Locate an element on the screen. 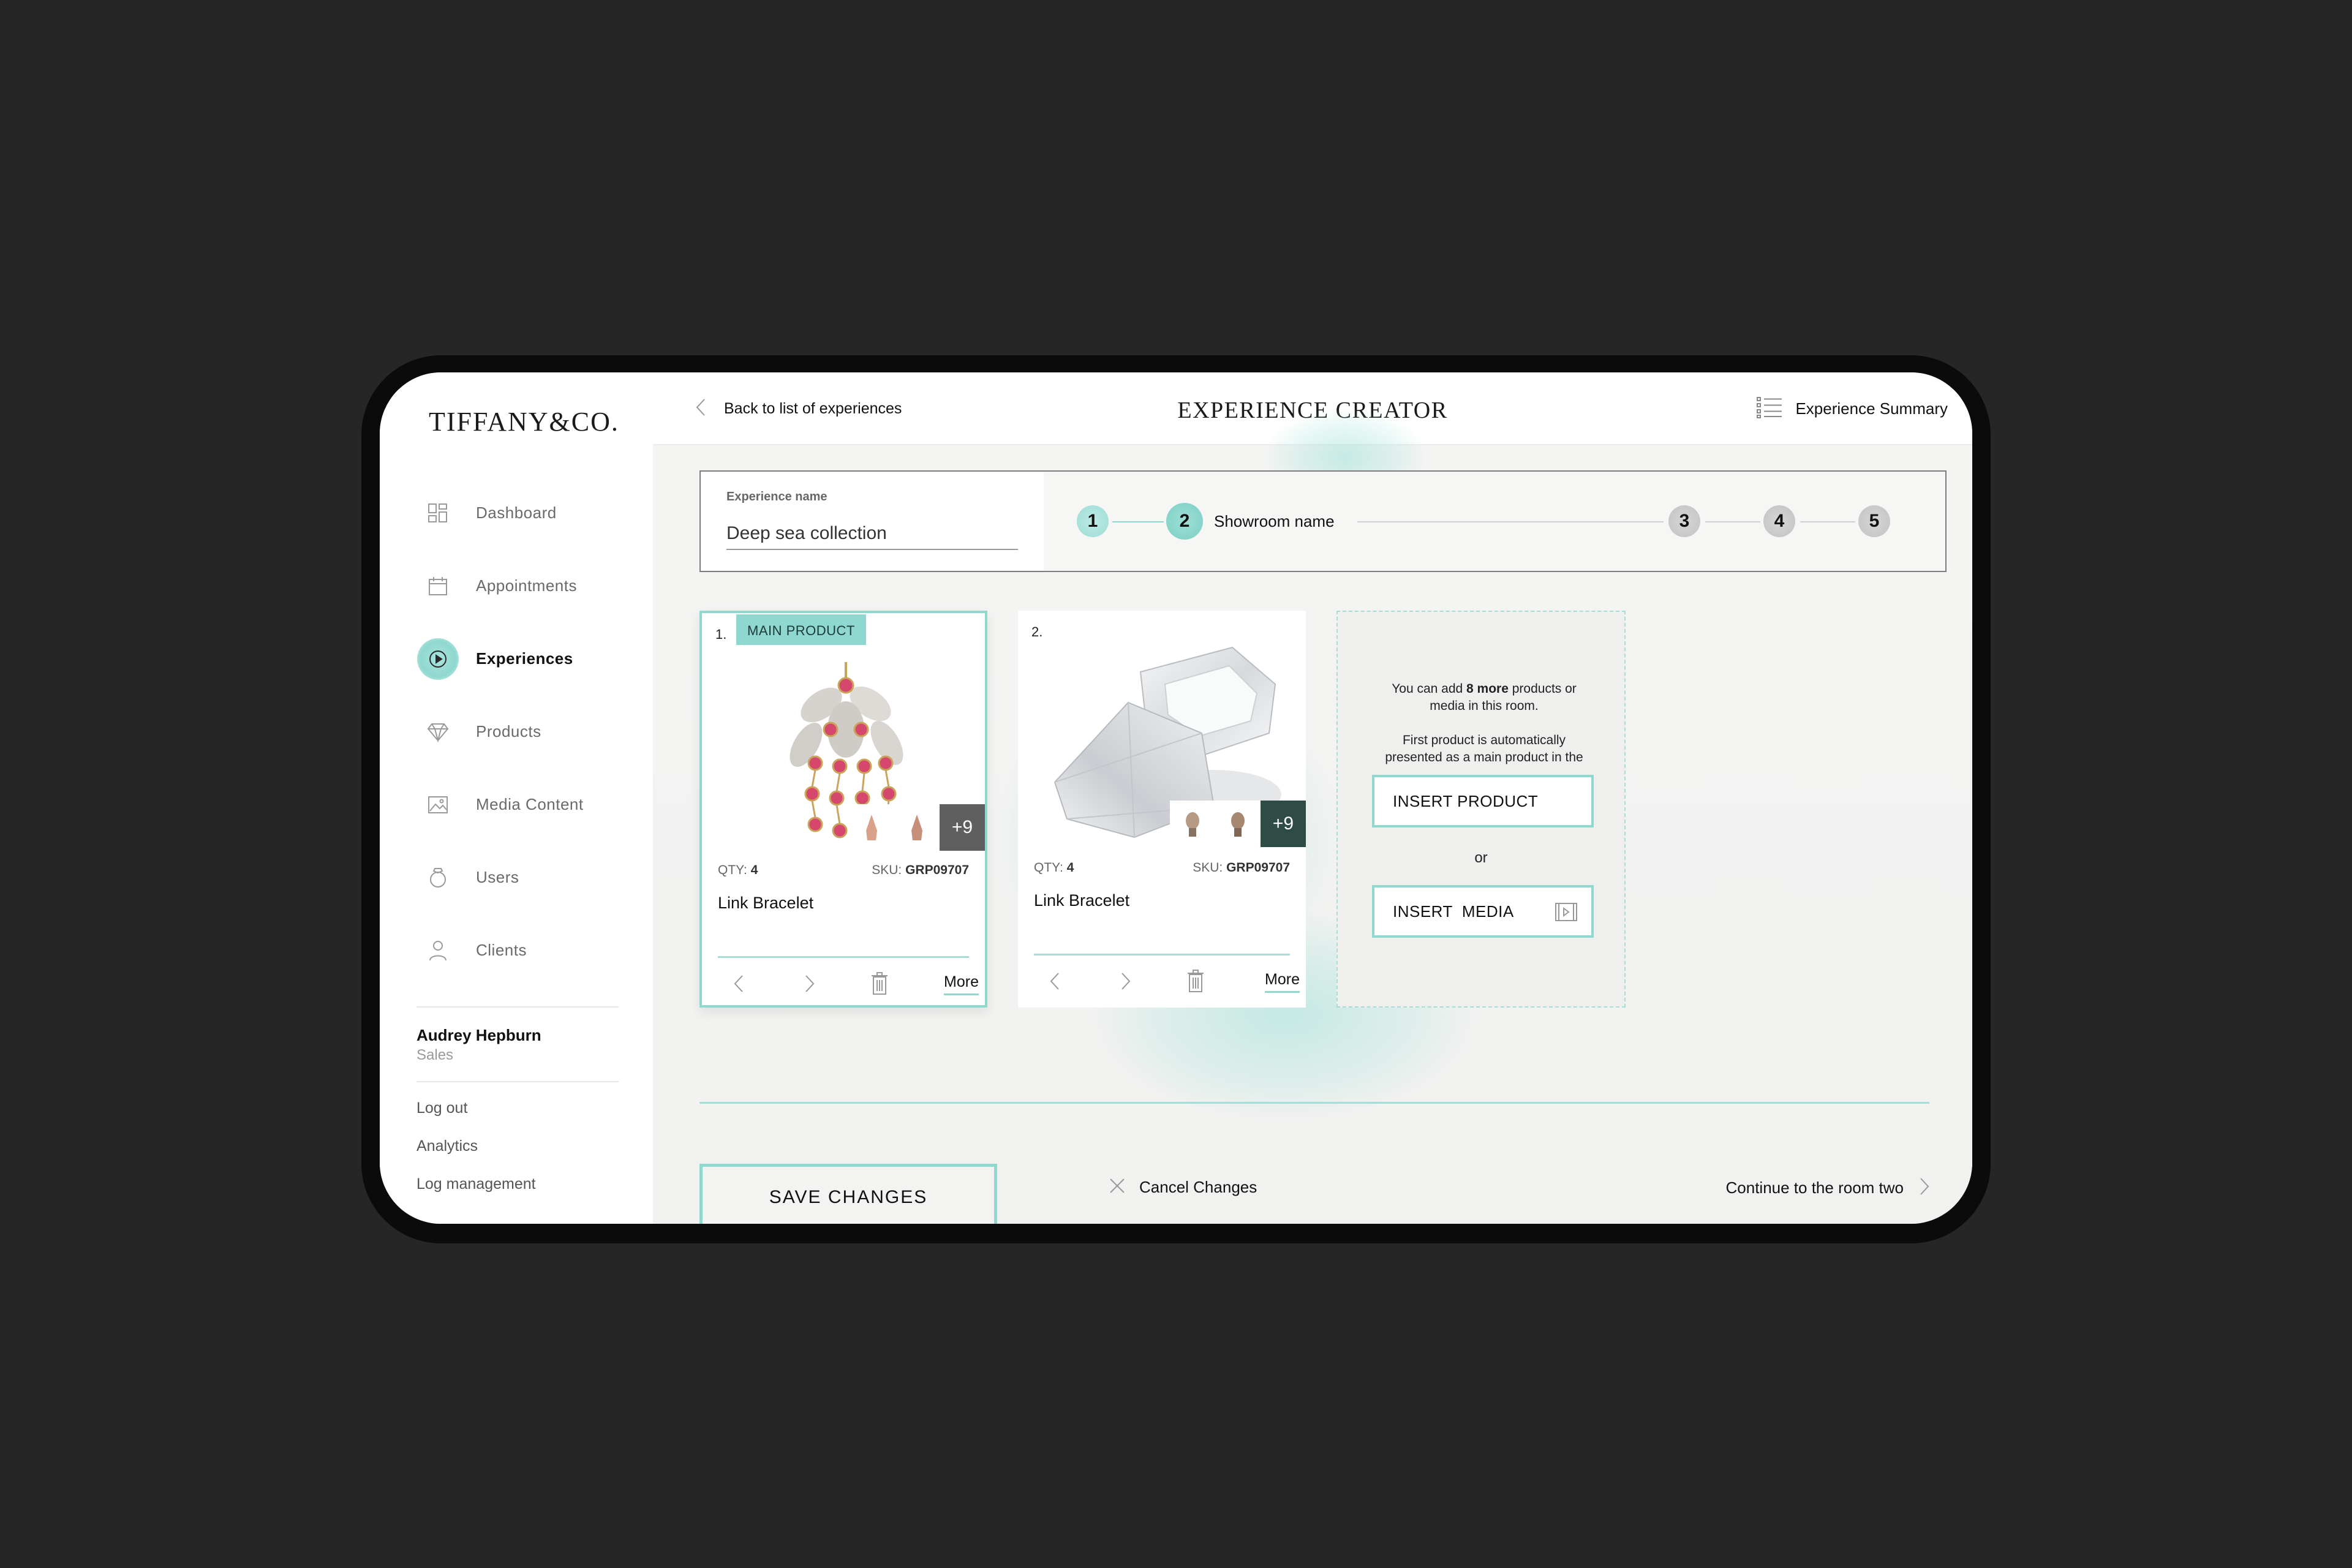 The image size is (2352, 1568). person-icon is located at coordinates (438, 951).